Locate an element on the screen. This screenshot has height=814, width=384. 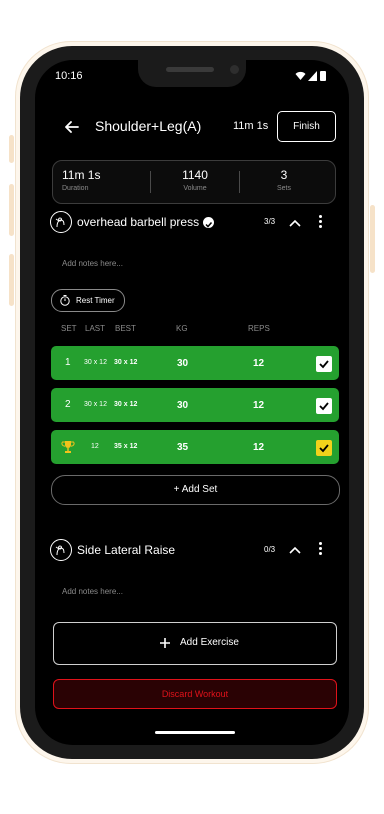
set-row: 1 30 x 12 30 x 12 30 12 is located at coordinates (195, 363).